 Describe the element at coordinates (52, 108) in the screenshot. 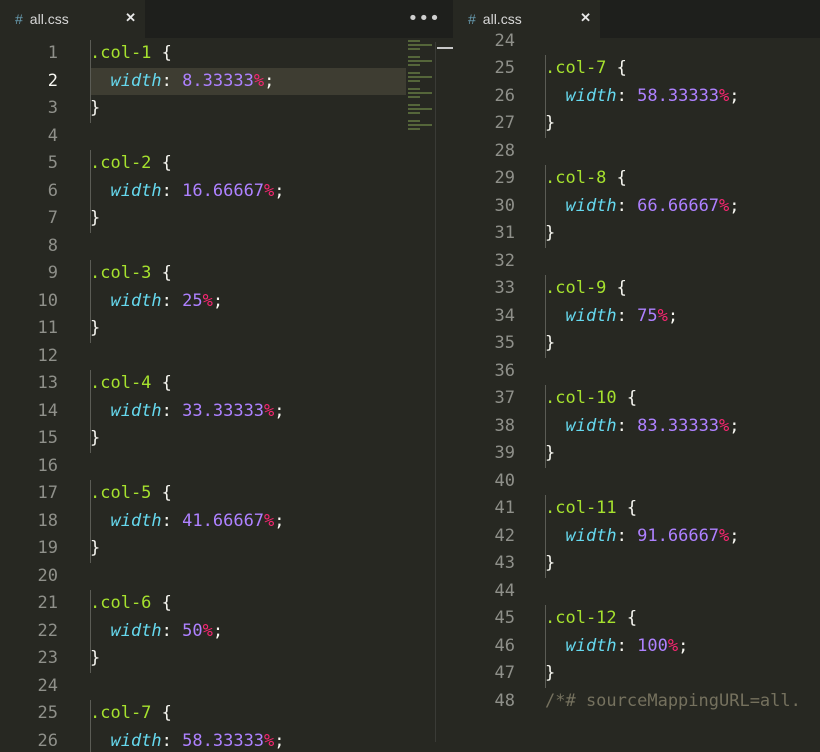

I see `line-number: 3` at that location.